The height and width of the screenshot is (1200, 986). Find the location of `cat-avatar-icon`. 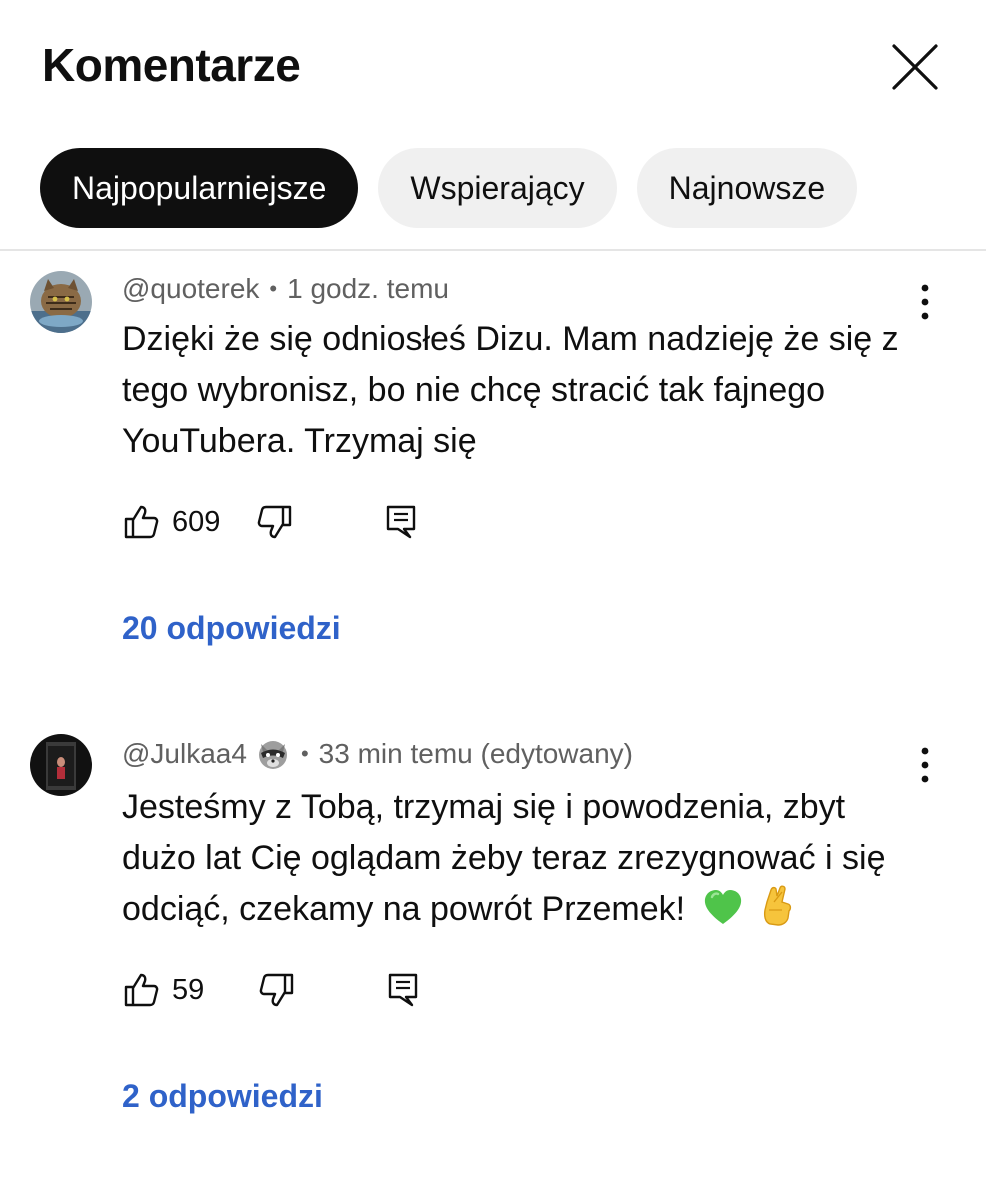

cat-avatar-icon is located at coordinates (61, 302).